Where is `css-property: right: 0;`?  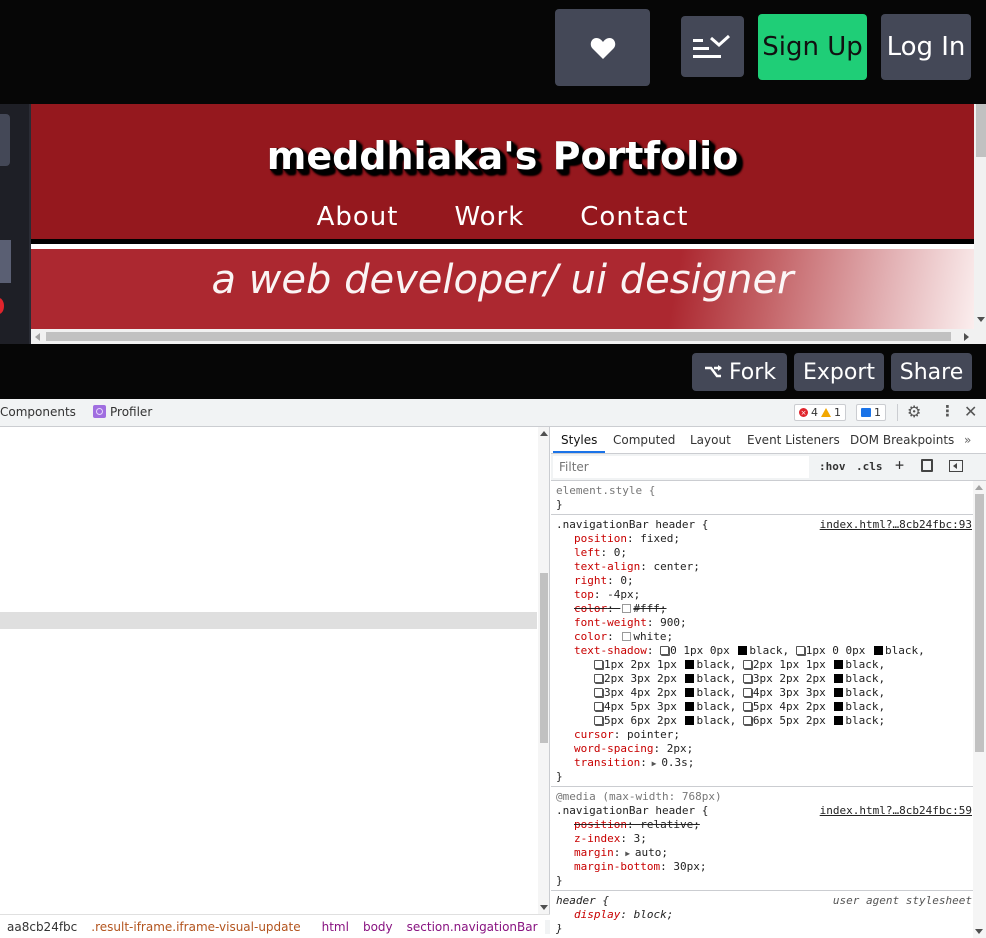
css-property: right: 0; is located at coordinates (764, 581).